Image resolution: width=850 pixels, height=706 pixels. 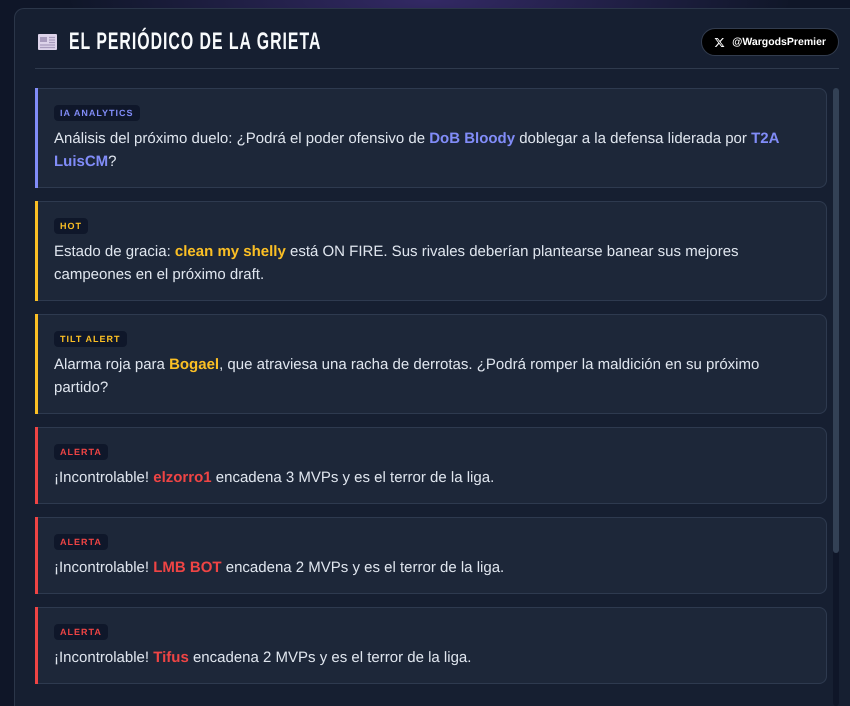 What do you see at coordinates (274, 478) in the screenshot?
I see `news-text: ¡Incontrolable! elzorro1 encadena 3 MVPs y es el terror de la liga.` at bounding box center [274, 478].